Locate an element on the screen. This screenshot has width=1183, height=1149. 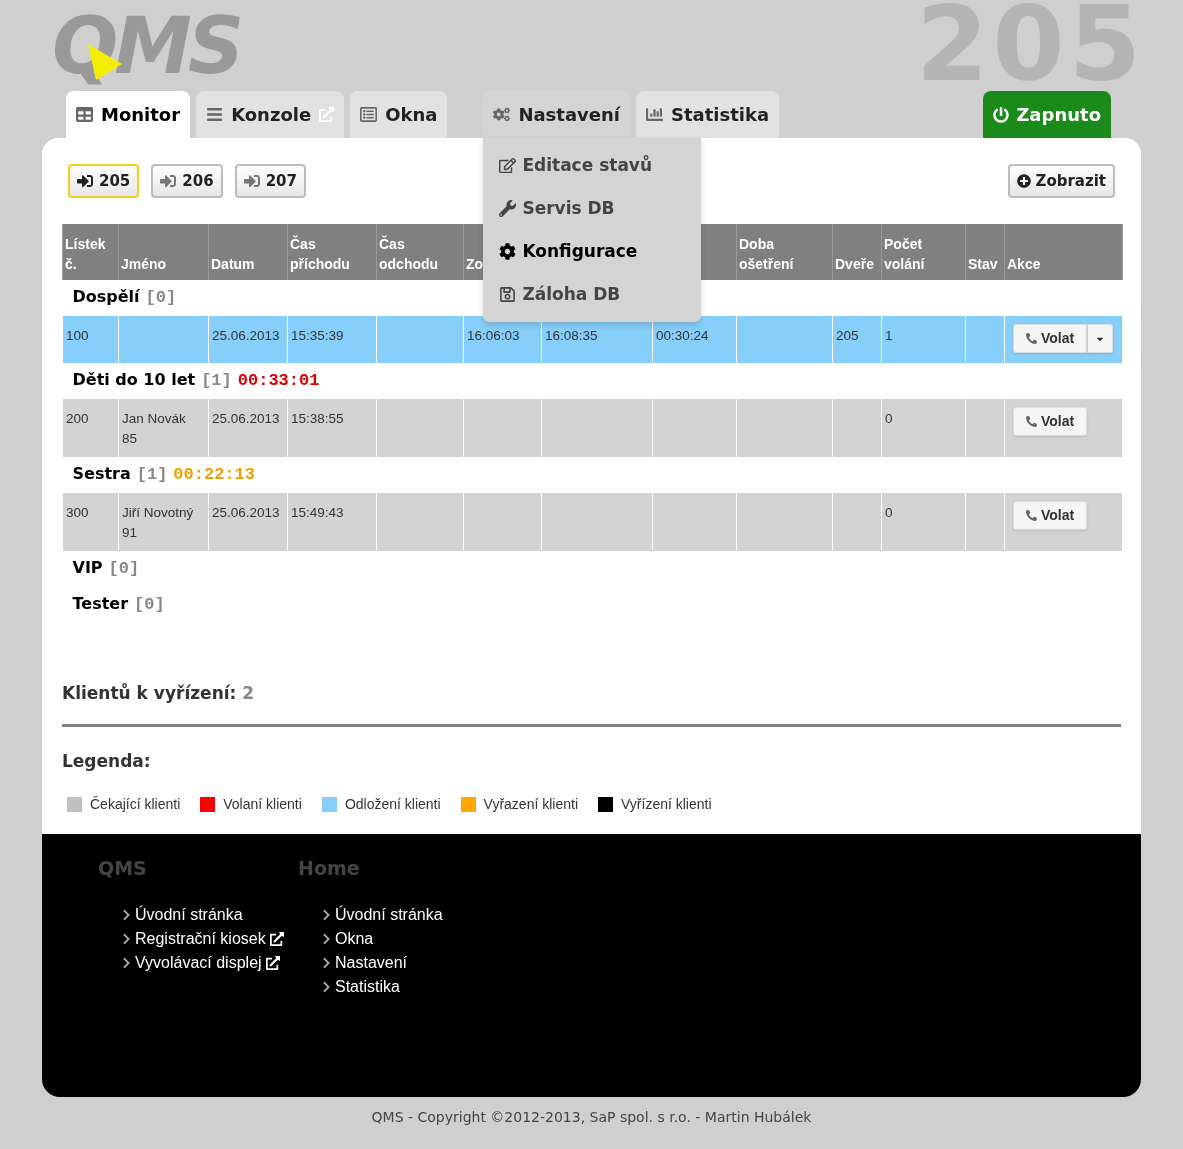
menu-item: Servis DB is located at coordinates (592, 208).